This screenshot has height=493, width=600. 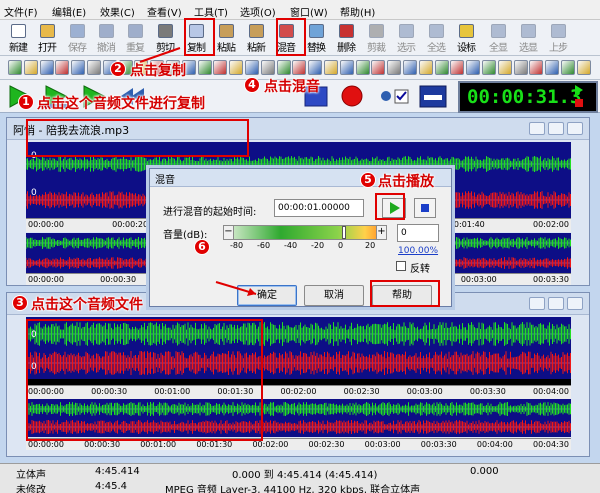 I want to click on step-number-5: 5, so click(x=368, y=180).